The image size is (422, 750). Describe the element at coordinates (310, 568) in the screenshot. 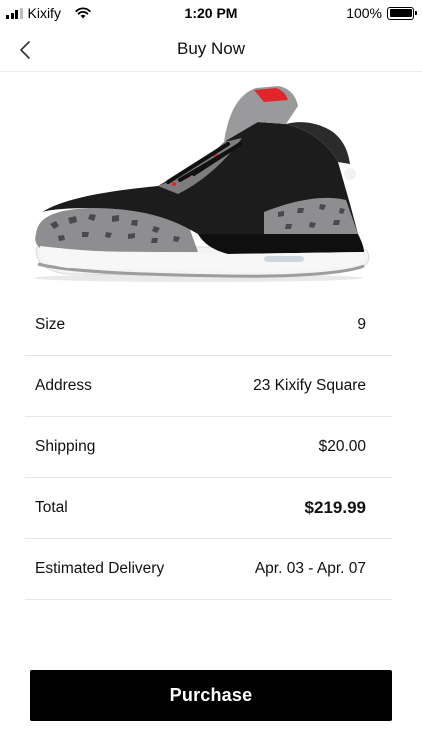

I see `detail-value: Apr. 03 - Apr. 07` at that location.